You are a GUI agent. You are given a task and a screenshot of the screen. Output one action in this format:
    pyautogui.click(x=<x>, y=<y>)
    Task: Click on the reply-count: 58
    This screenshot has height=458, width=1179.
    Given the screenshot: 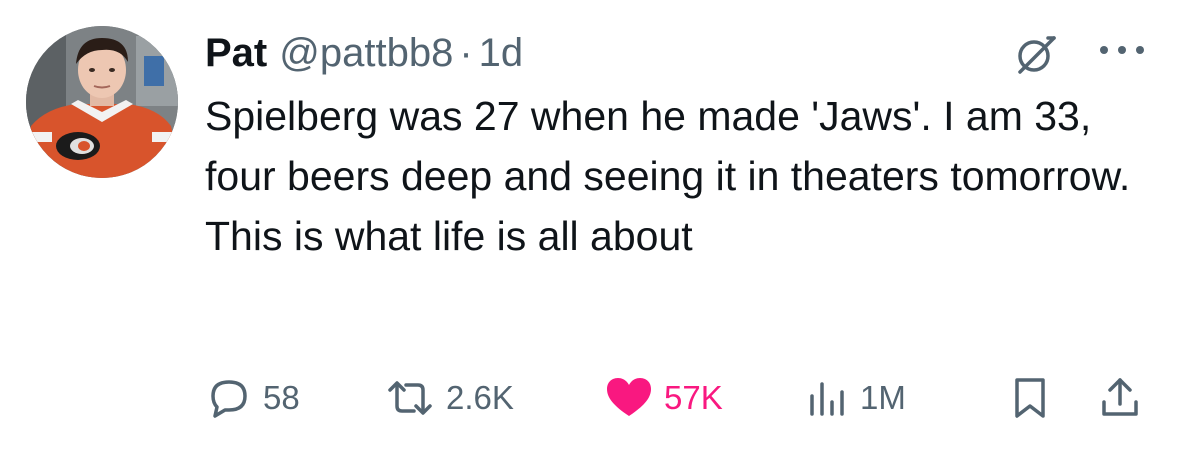 What is the action you would take?
    pyautogui.click(x=281, y=397)
    